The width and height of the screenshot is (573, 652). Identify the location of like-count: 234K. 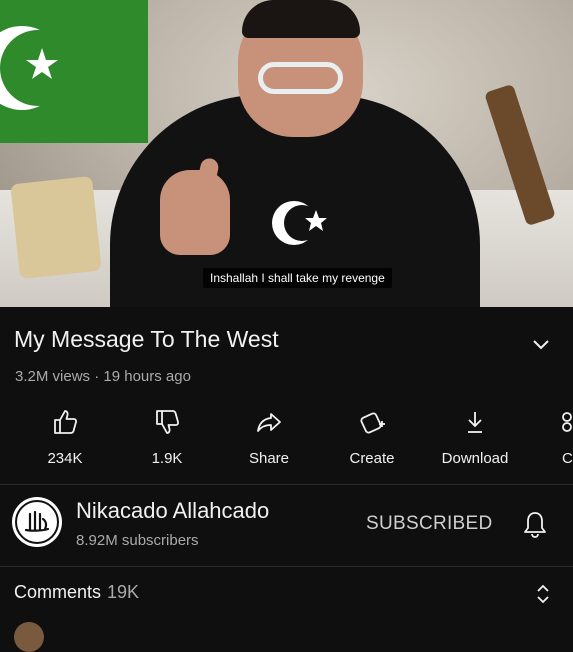
(65, 458).